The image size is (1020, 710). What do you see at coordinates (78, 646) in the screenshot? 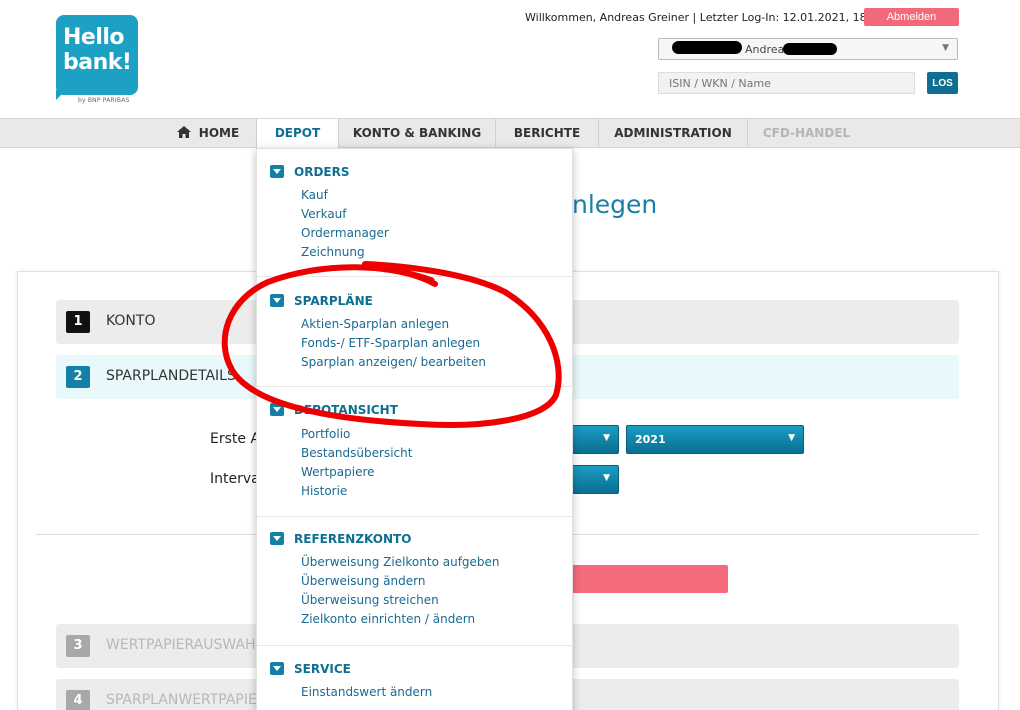
I see `step-number: 3` at bounding box center [78, 646].